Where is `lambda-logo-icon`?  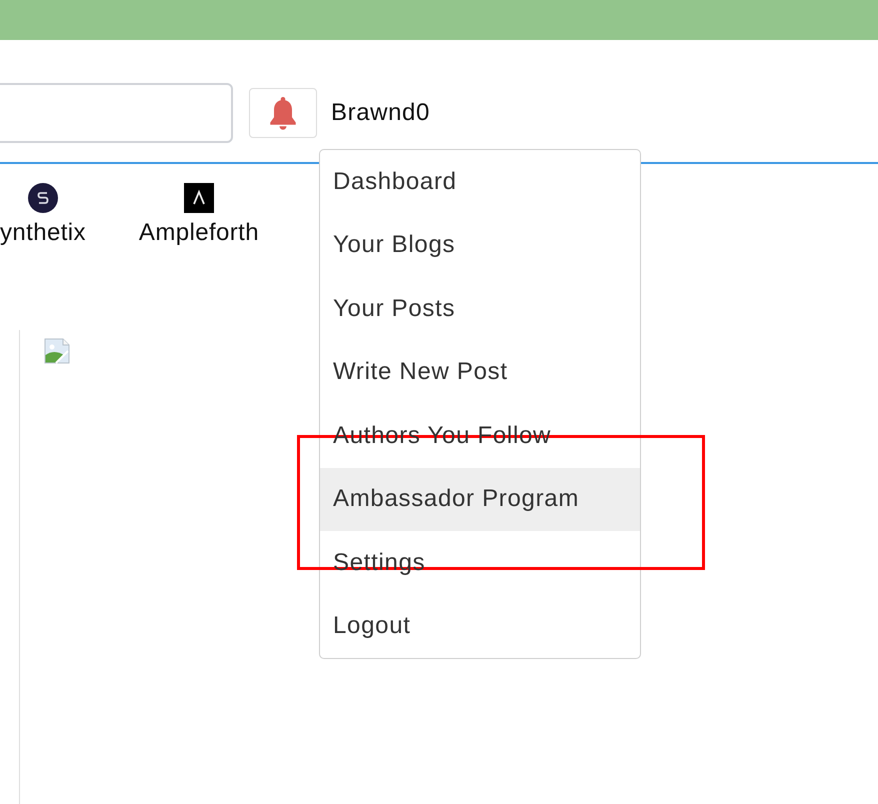
lambda-logo-icon is located at coordinates (199, 198).